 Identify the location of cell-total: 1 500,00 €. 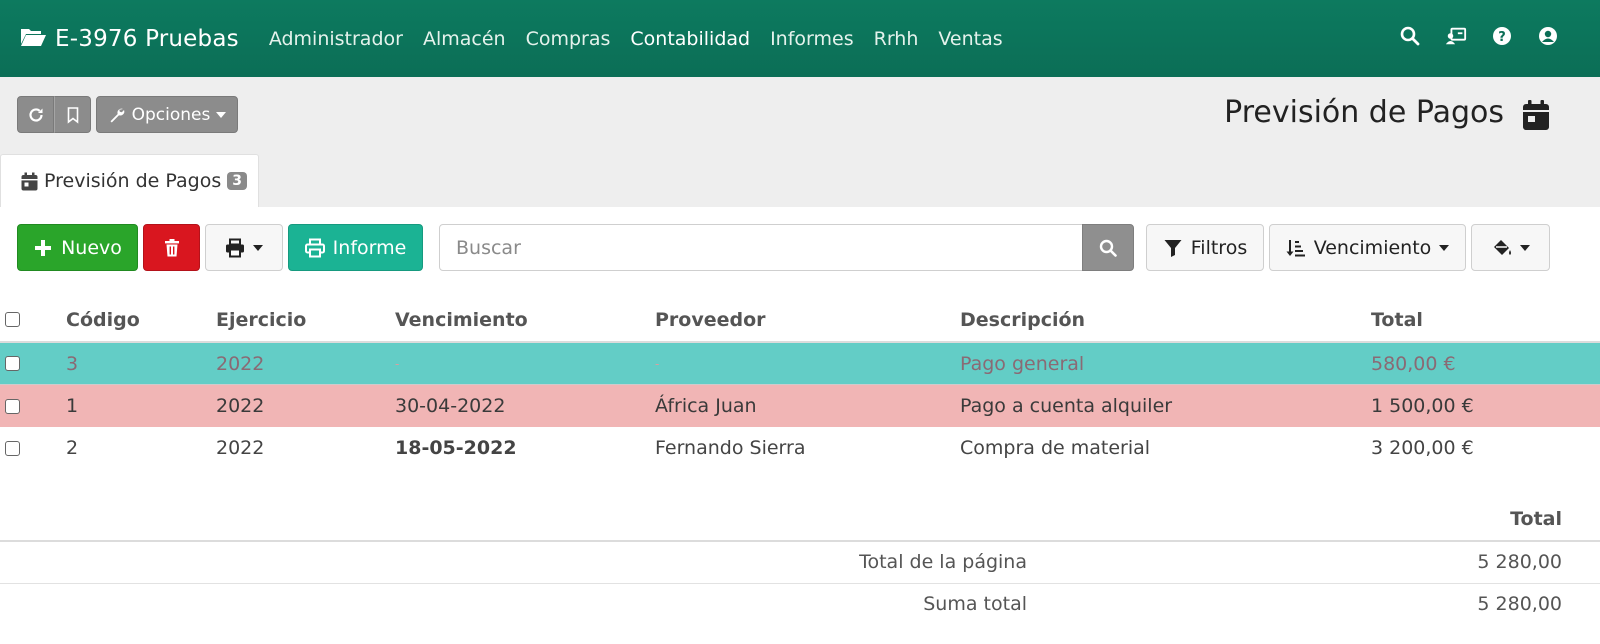
(1422, 406).